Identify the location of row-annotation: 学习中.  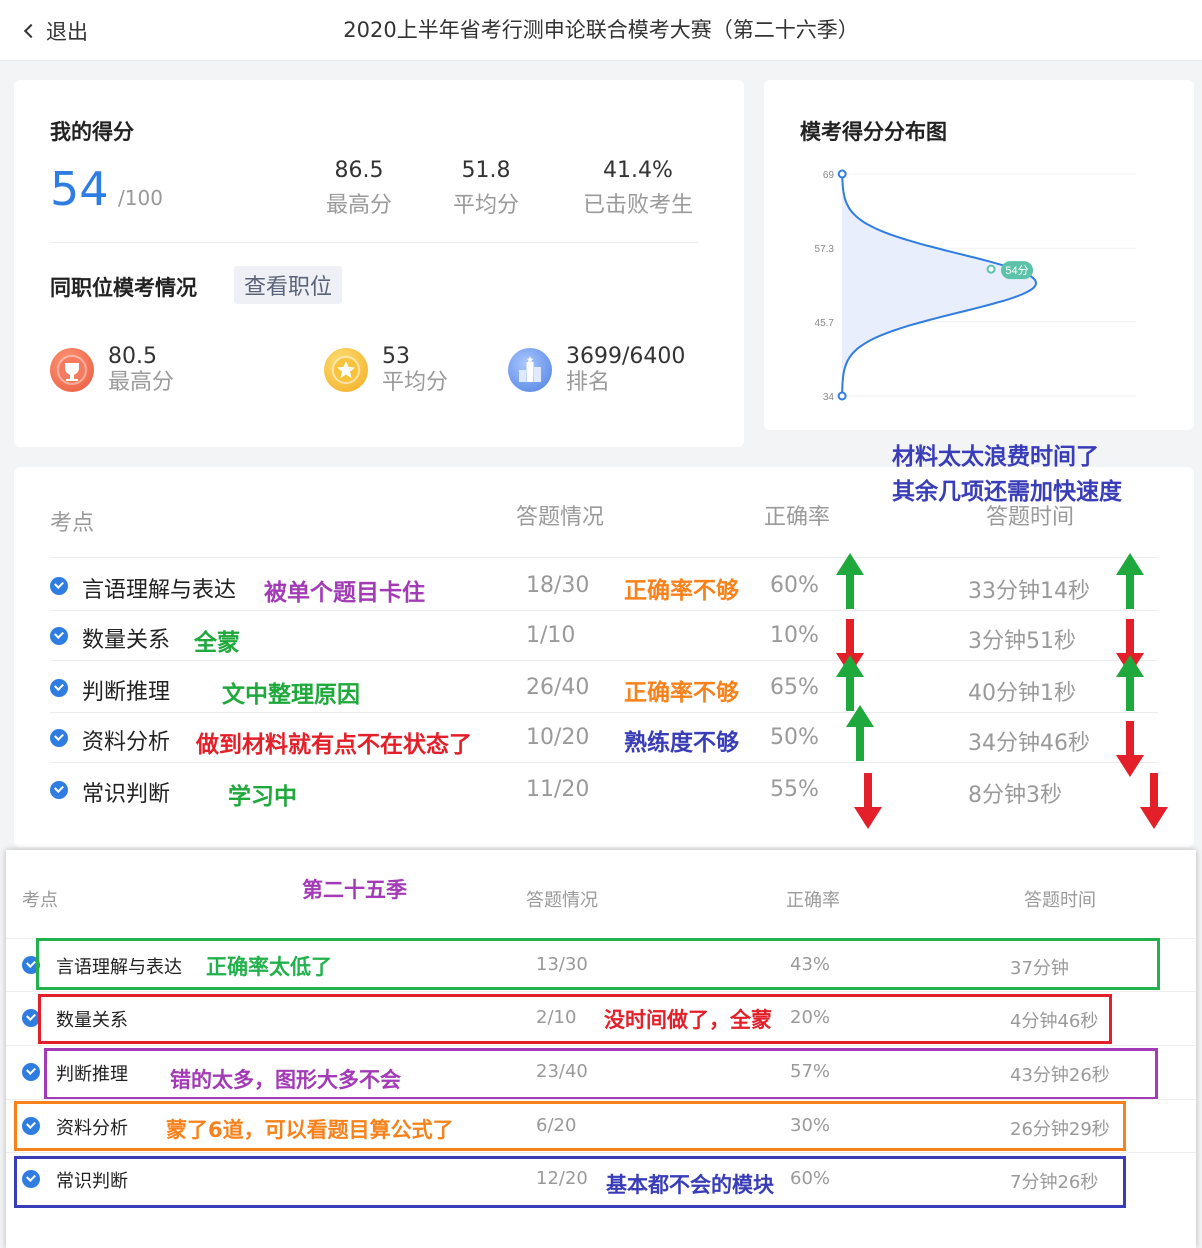
(262, 797).